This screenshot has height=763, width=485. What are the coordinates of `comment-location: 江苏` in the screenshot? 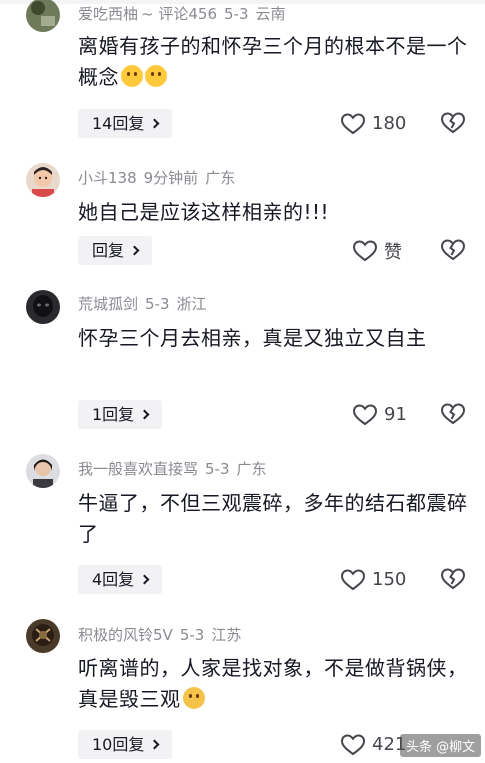 It's located at (226, 635).